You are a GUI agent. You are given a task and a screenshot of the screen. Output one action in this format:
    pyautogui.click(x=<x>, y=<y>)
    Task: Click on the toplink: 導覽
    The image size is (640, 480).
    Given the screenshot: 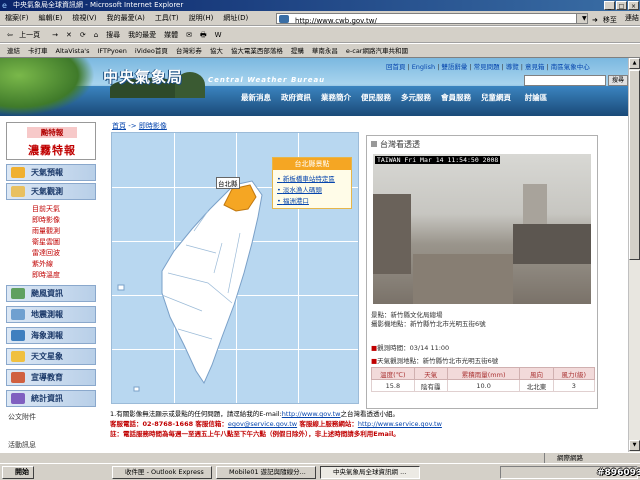 What is the action you would take?
    pyautogui.click(x=512, y=67)
    